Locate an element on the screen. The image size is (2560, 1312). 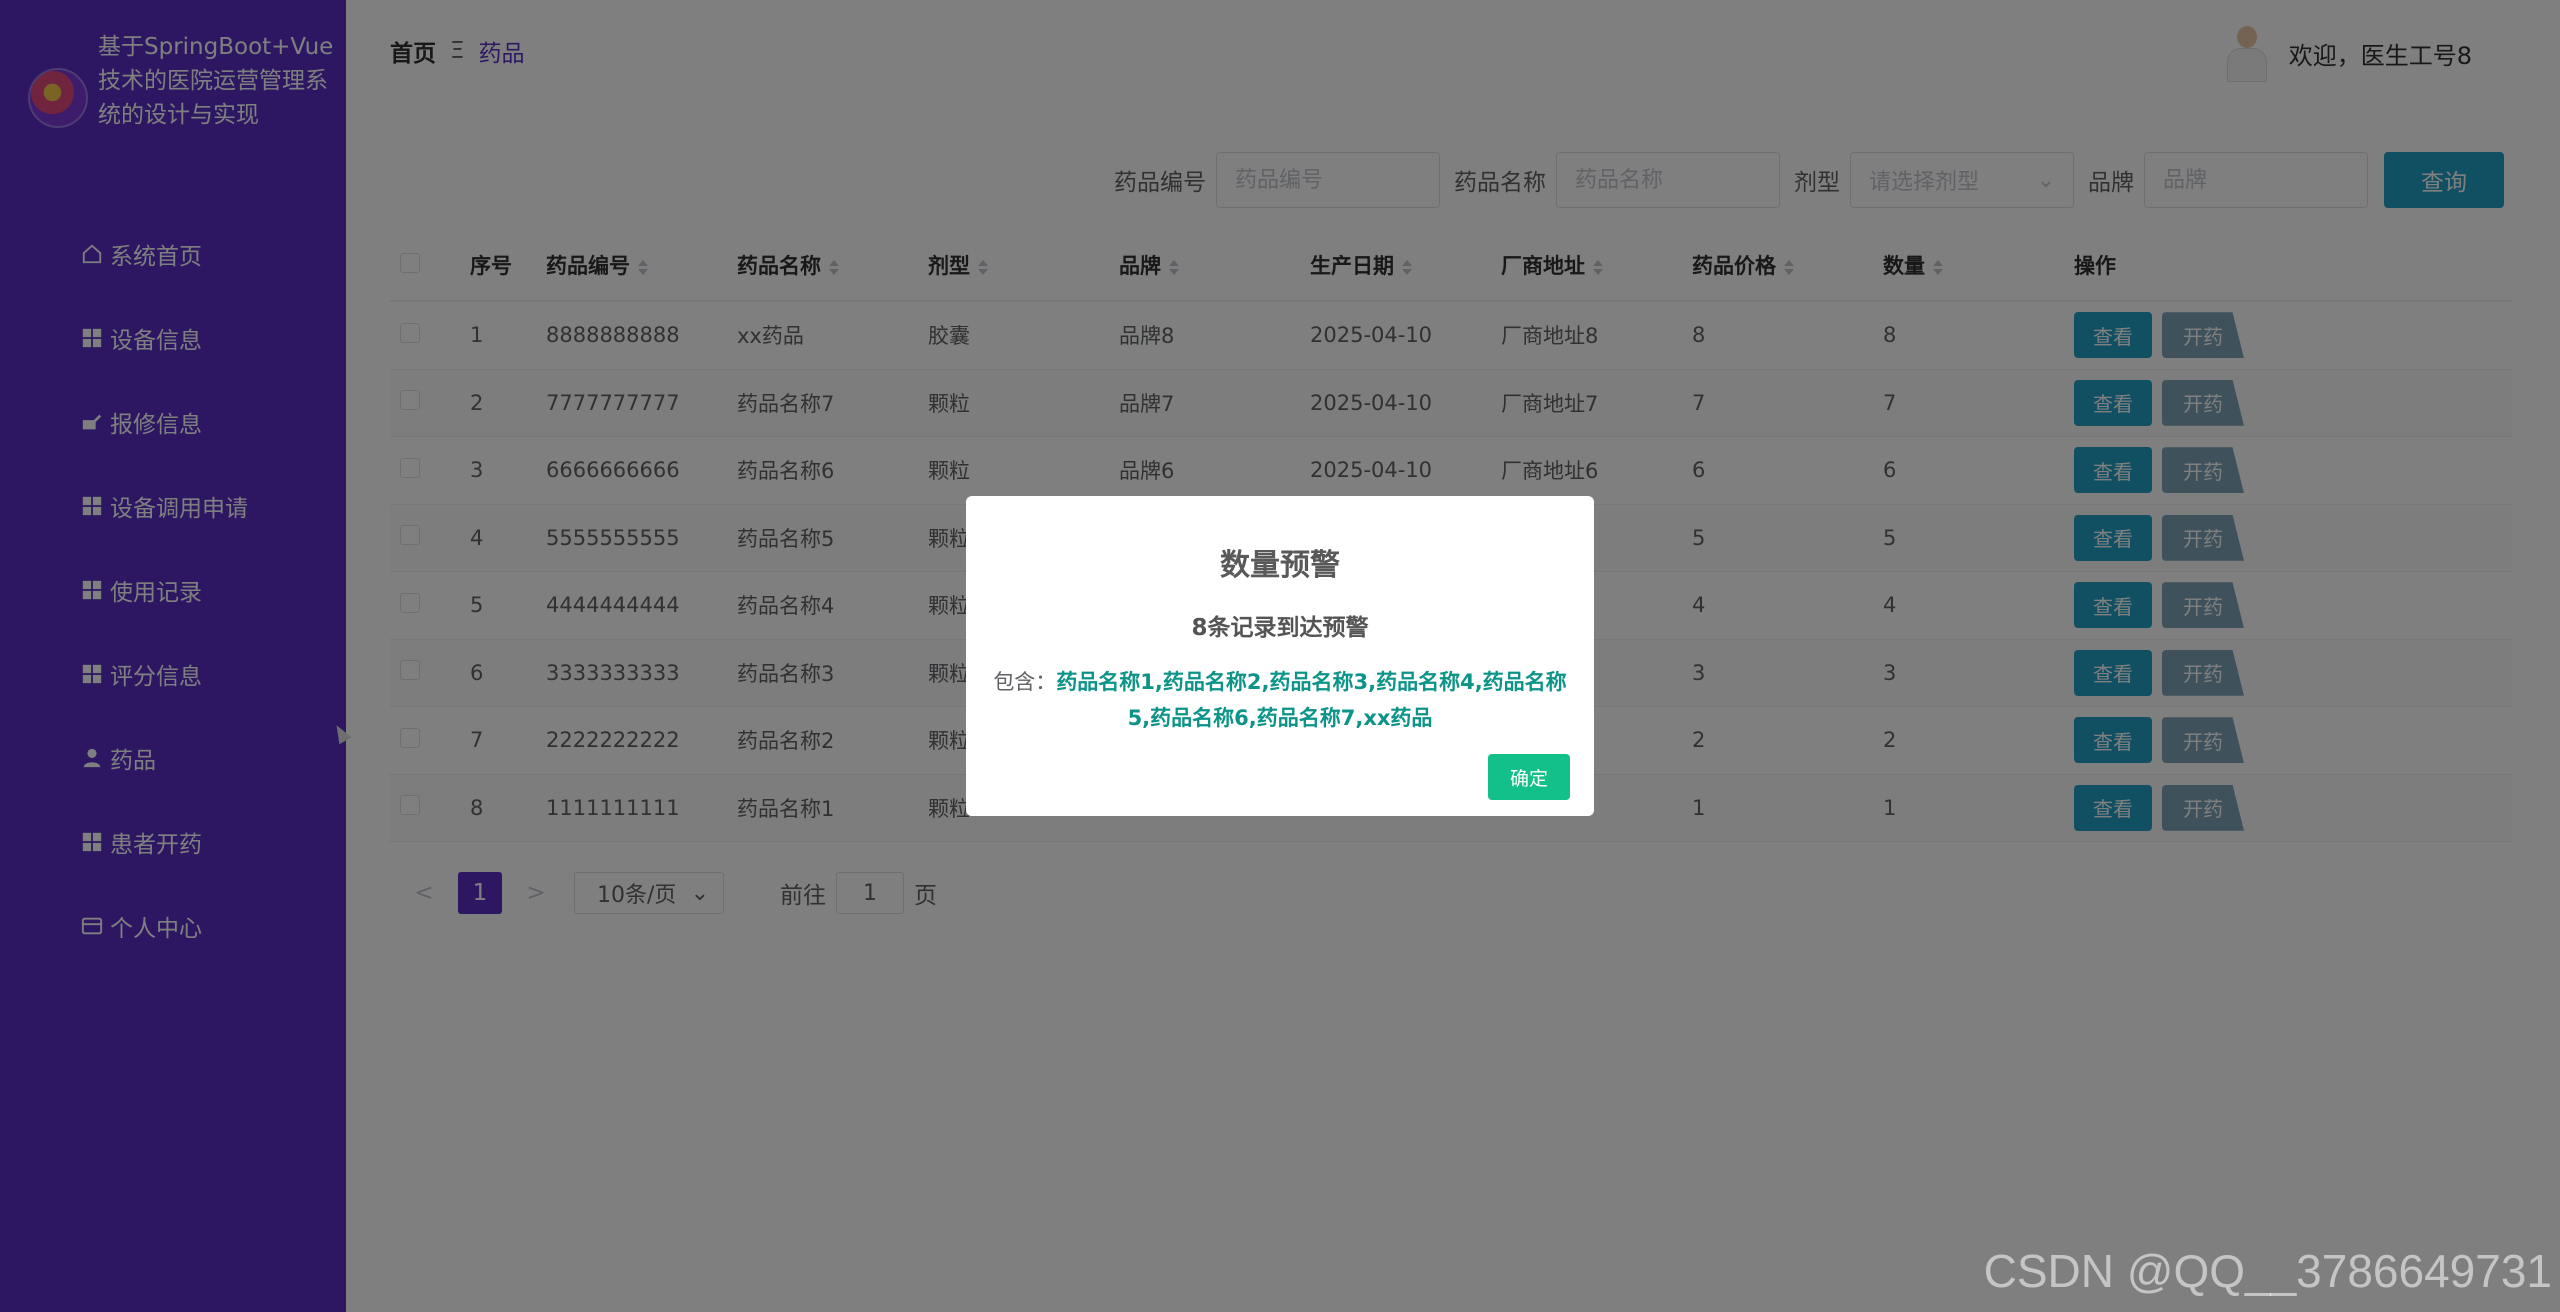
dialog-subtitle: 8条记录到达预警 is located at coordinates (1280, 628).